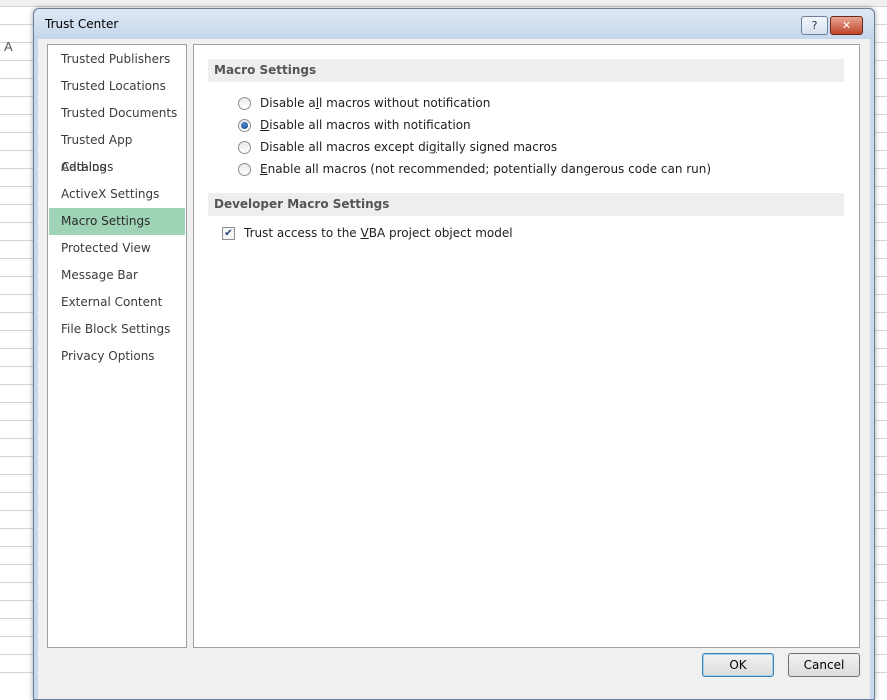  Describe the element at coordinates (117, 86) in the screenshot. I see `sidebar-item-trusted-locations: Trusted Locations` at that location.